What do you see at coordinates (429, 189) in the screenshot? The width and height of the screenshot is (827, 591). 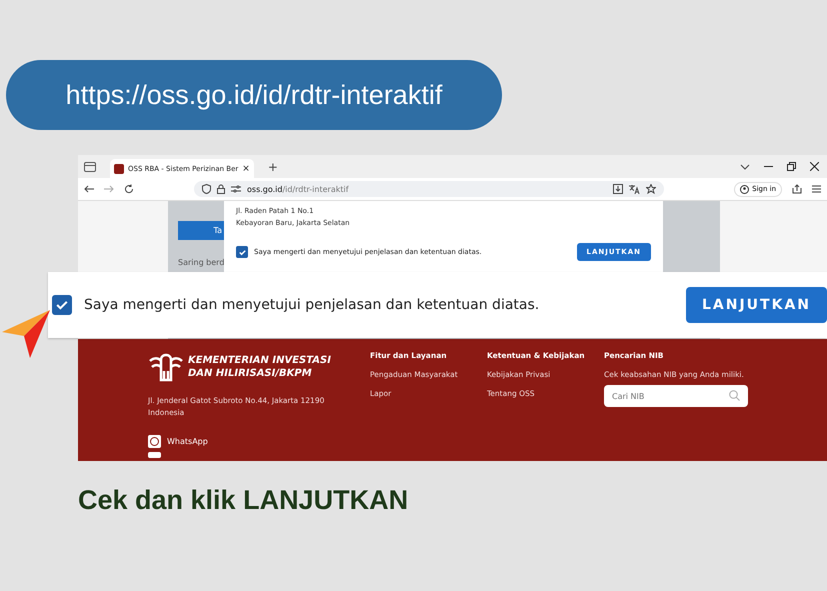 I see `address-bar: oss.go.id/id/rdtr-interaktif` at bounding box center [429, 189].